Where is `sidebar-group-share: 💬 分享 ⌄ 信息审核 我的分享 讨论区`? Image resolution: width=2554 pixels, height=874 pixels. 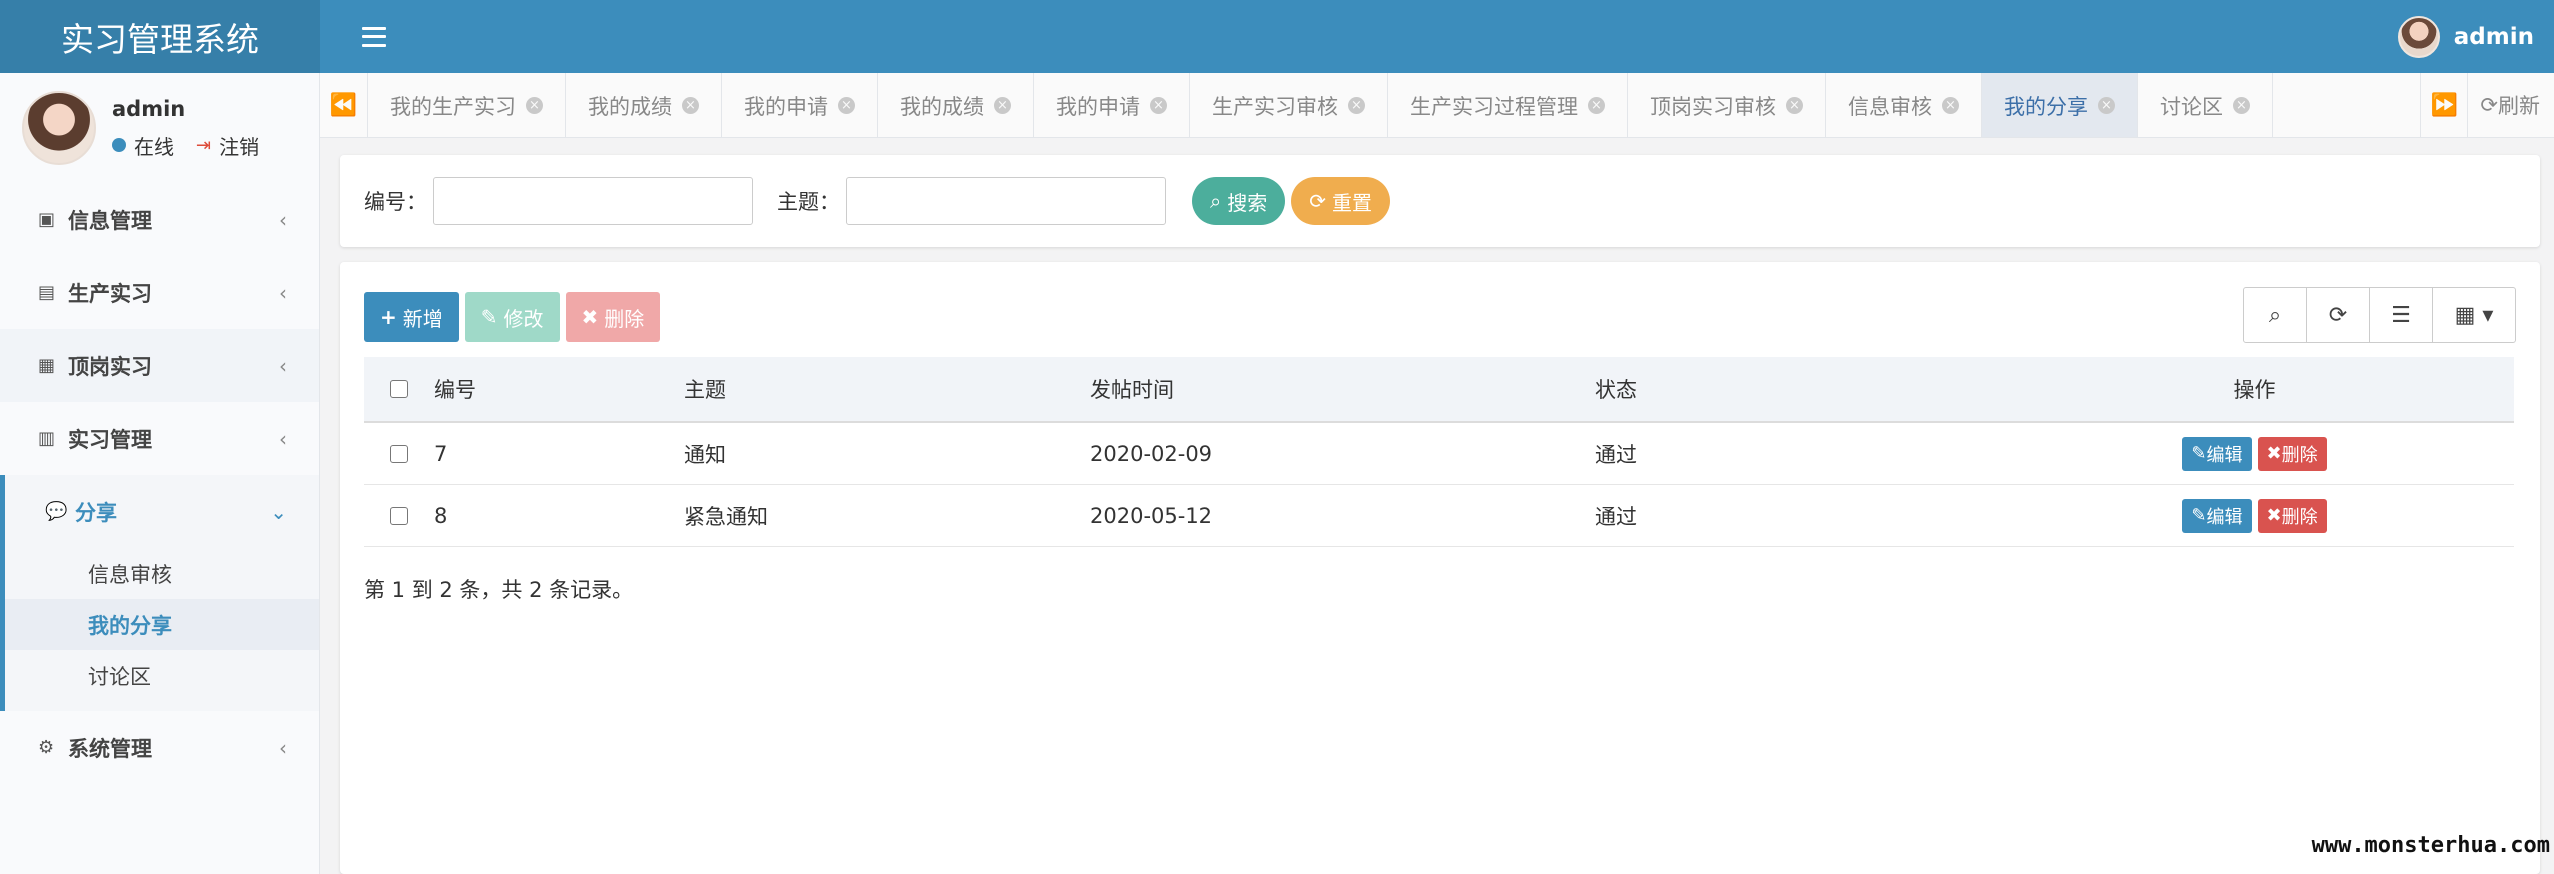 sidebar-group-share: 💬 分享 ⌄ 信息审核 我的分享 讨论区 is located at coordinates (159, 593).